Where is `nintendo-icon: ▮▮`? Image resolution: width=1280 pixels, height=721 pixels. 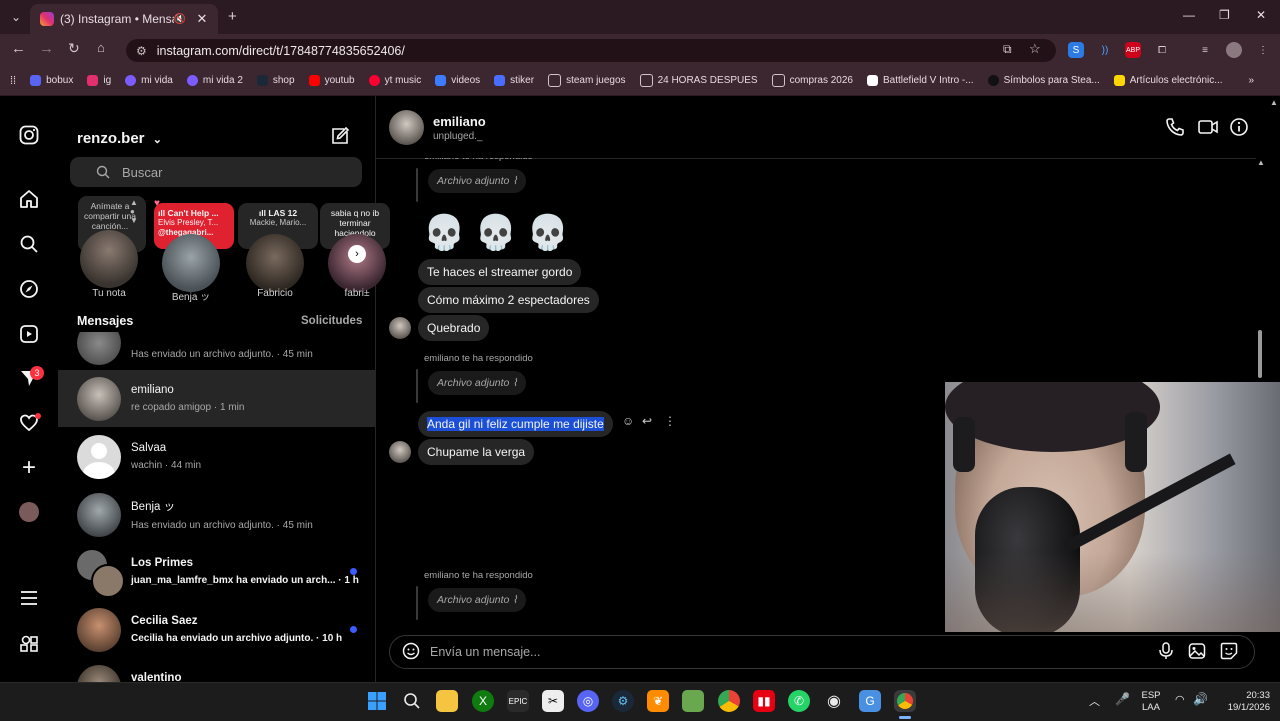 nintendo-icon: ▮▮ is located at coordinates (764, 701).